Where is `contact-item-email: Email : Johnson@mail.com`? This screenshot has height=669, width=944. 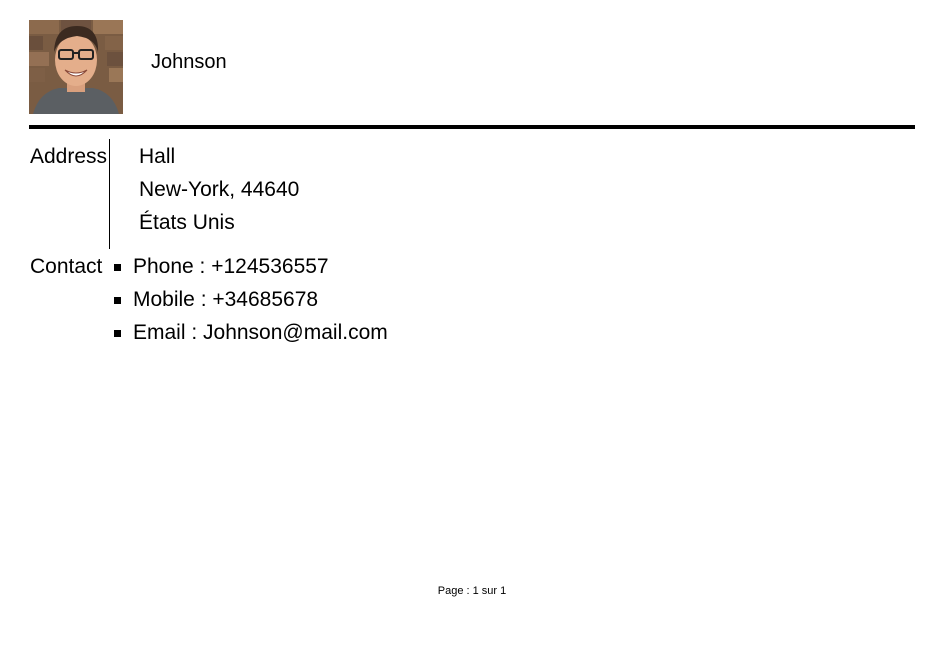 contact-item-email: Email : Johnson@mail.com is located at coordinates (251, 336).